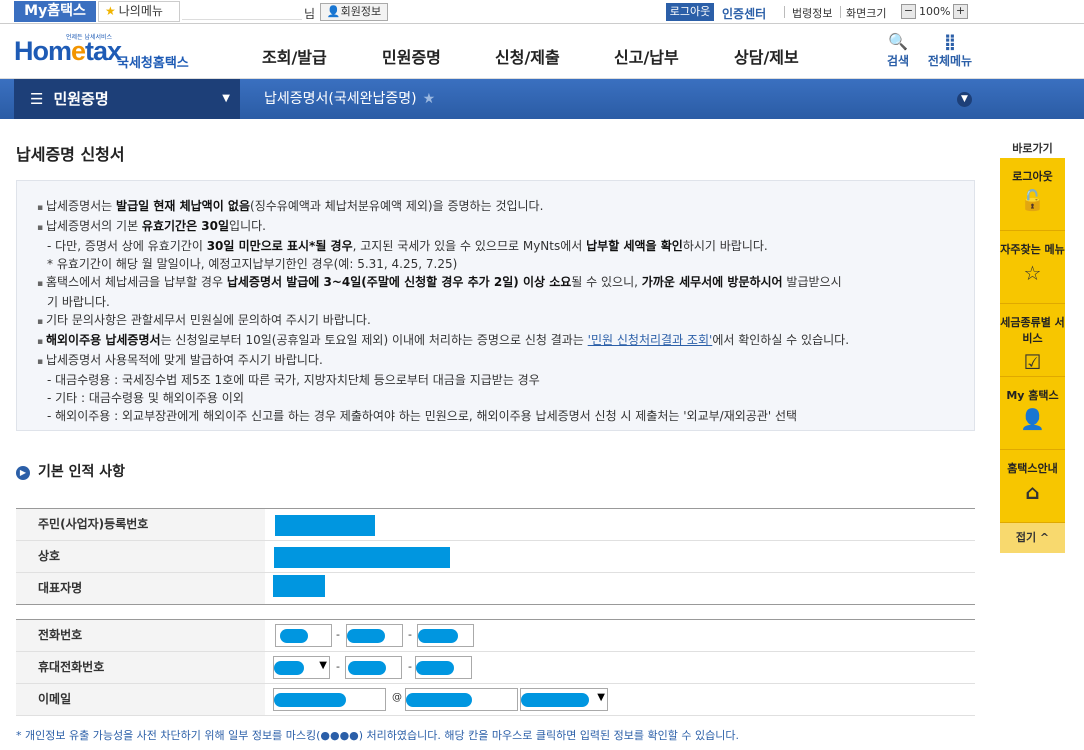  What do you see at coordinates (1032, 176) in the screenshot?
I see `quick-logout-label: 로그아웃` at bounding box center [1032, 176].